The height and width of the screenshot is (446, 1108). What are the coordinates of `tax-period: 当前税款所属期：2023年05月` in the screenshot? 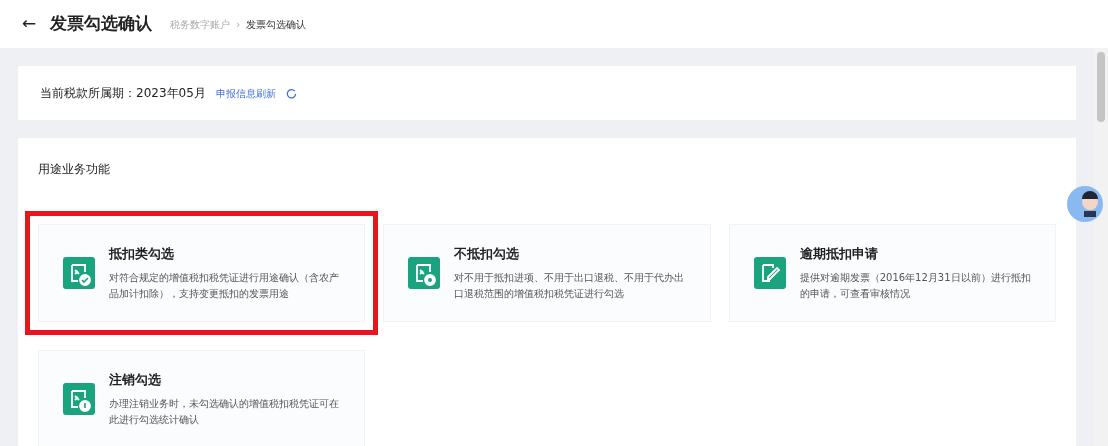 It's located at (123, 93).